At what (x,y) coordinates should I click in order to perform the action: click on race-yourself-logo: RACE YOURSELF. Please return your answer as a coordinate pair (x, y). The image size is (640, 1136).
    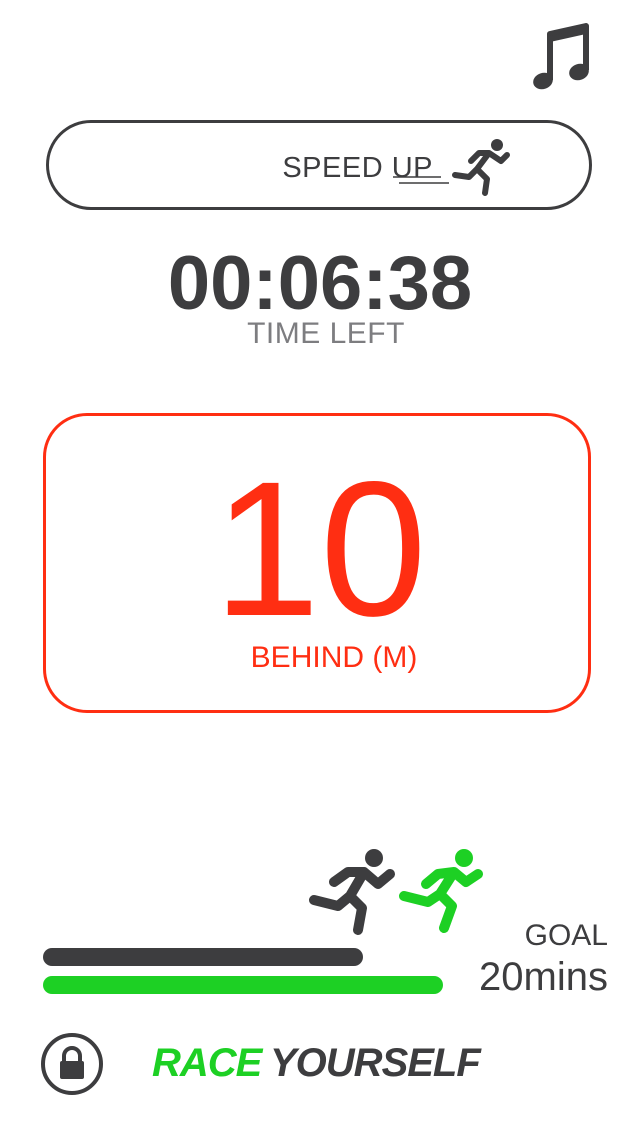
    Looking at the image, I should click on (328, 1062).